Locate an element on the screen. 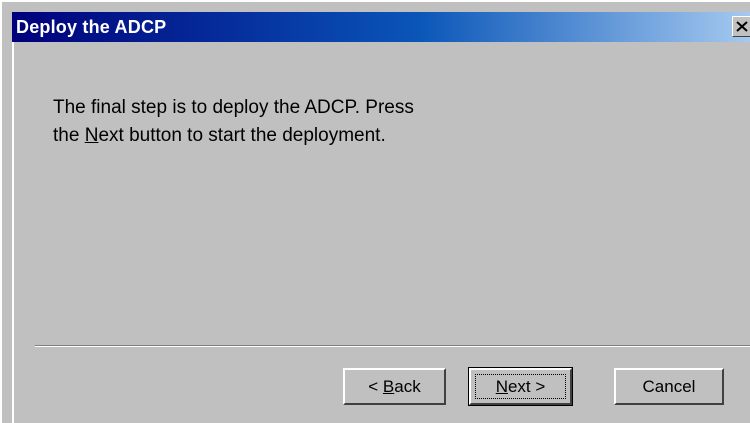  back-button: < Back is located at coordinates (394, 386).